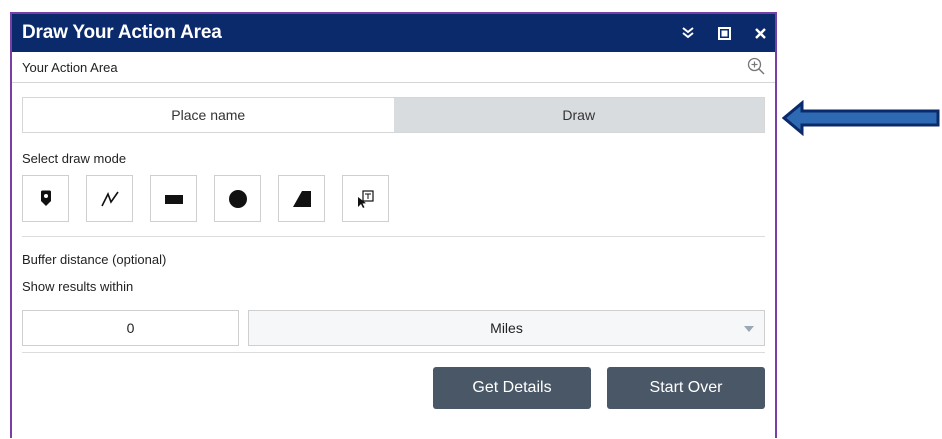  What do you see at coordinates (393, 33) in the screenshot?
I see `title-bar: Draw Your Action Area` at bounding box center [393, 33].